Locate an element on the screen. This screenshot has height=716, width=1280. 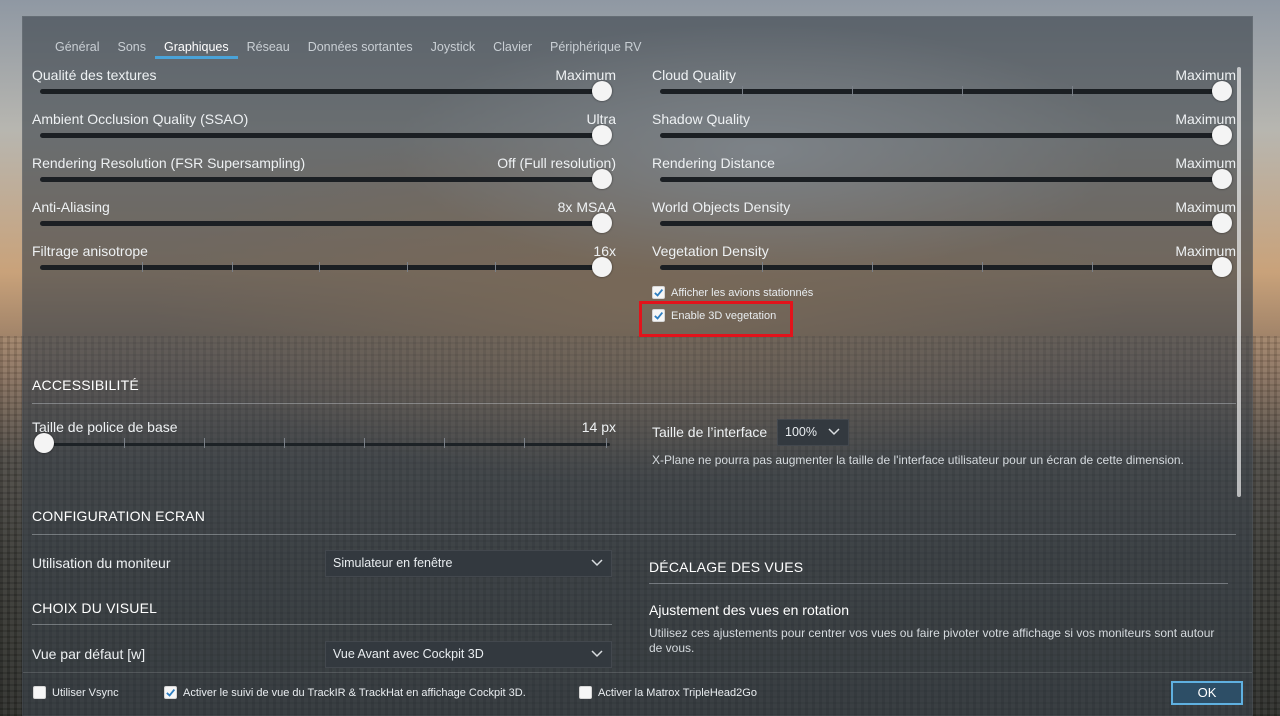
ui-size-dropdown: 100% is located at coordinates (813, 432).